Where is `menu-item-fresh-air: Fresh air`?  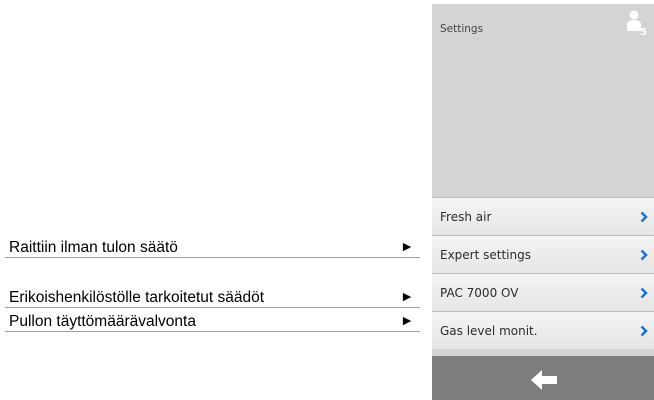 menu-item-fresh-air: Fresh air is located at coordinates (543, 216).